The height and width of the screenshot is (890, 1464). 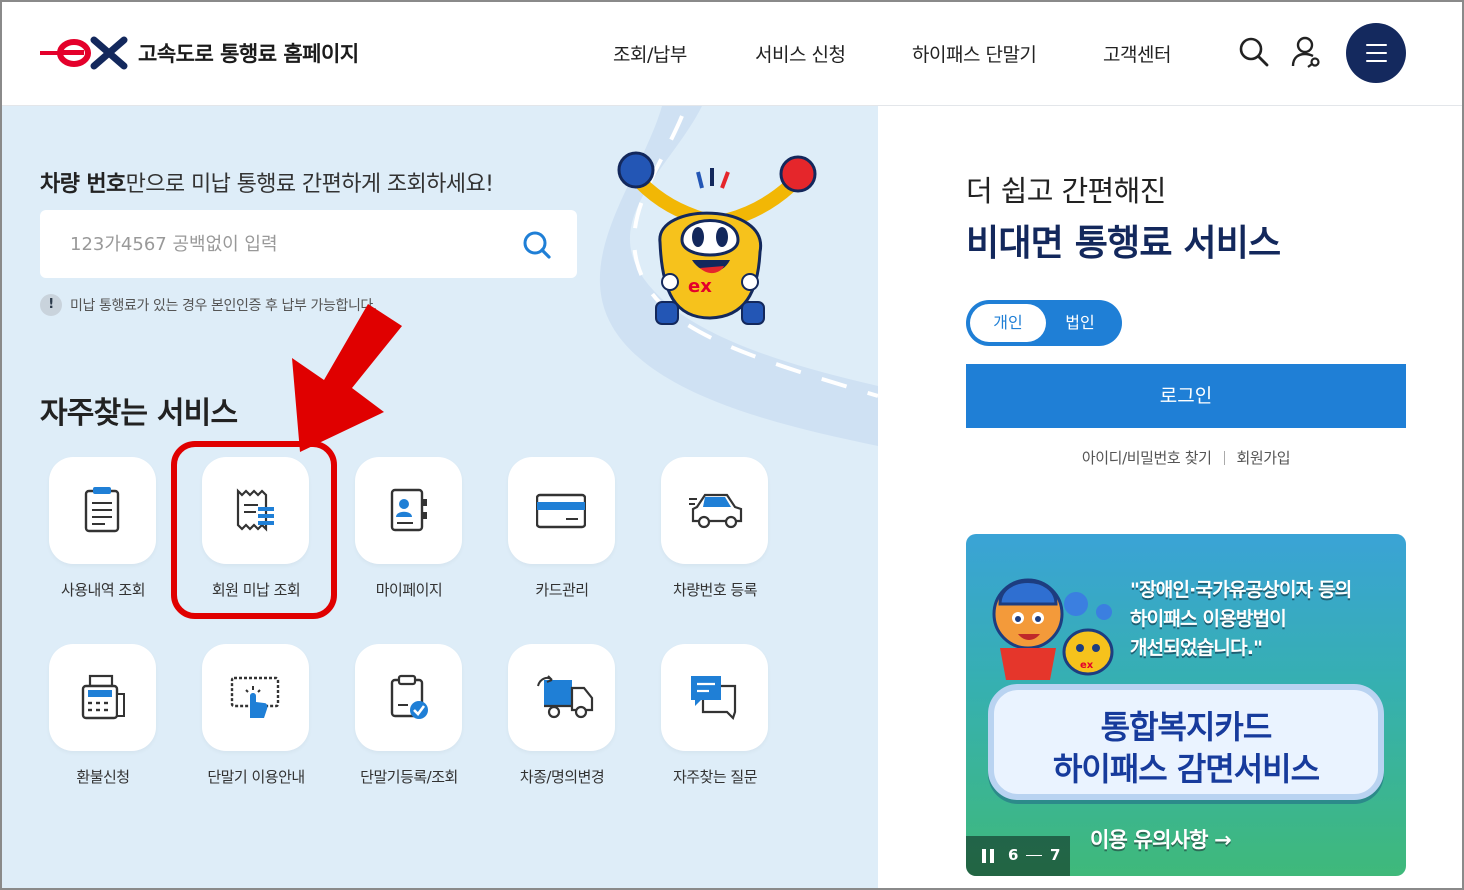 I want to click on usage-caution-link: 이용 유의사항 →, so click(x=1161, y=839).